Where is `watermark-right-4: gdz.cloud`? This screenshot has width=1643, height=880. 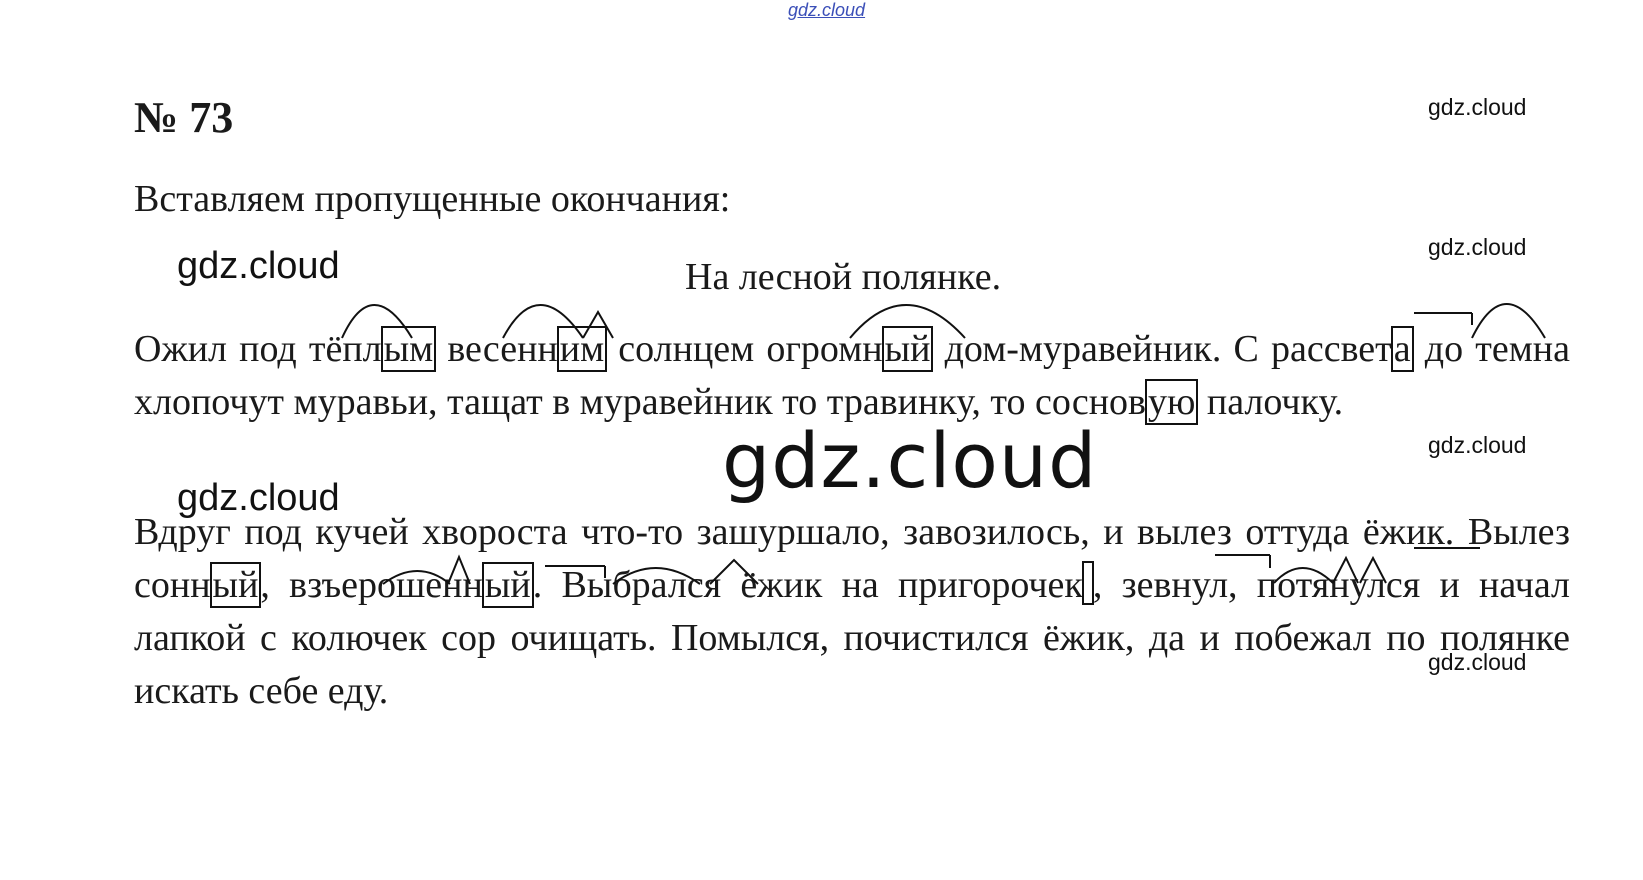 watermark-right-4: gdz.cloud is located at coordinates (1477, 662).